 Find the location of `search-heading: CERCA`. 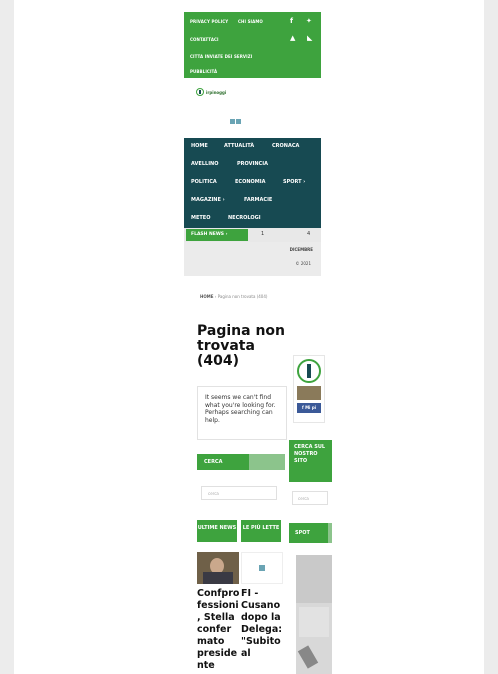

search-heading: CERCA is located at coordinates (241, 462).